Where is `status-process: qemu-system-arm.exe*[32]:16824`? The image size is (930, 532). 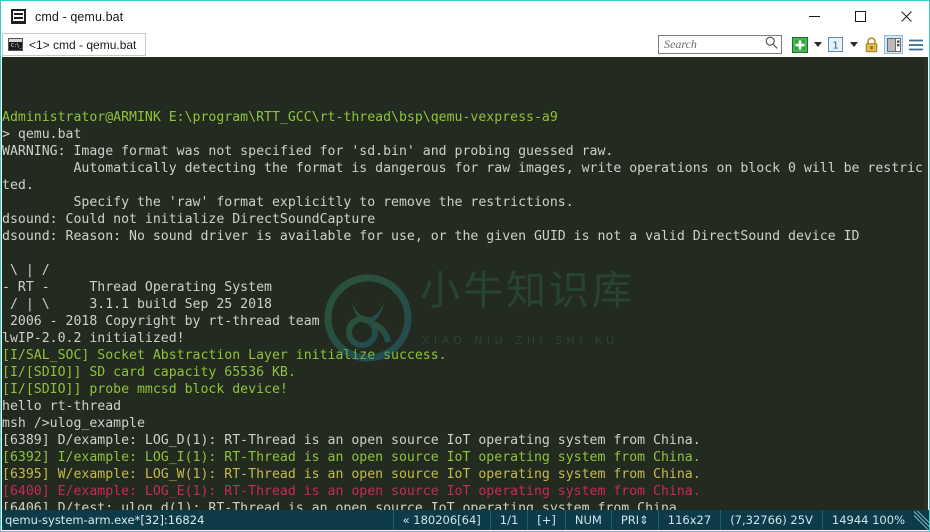 status-process: qemu-system-arm.exe*[32]:16824 is located at coordinates (105, 520).